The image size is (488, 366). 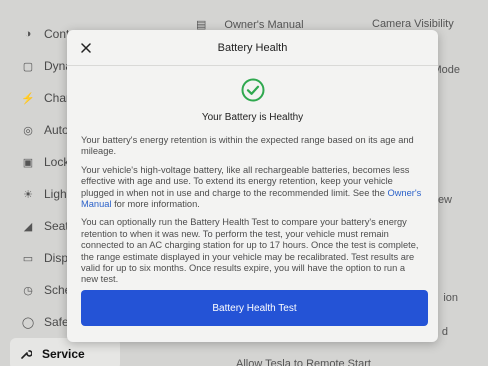 What do you see at coordinates (28, 290) in the screenshot?
I see `clock-icon: ◷` at bounding box center [28, 290].